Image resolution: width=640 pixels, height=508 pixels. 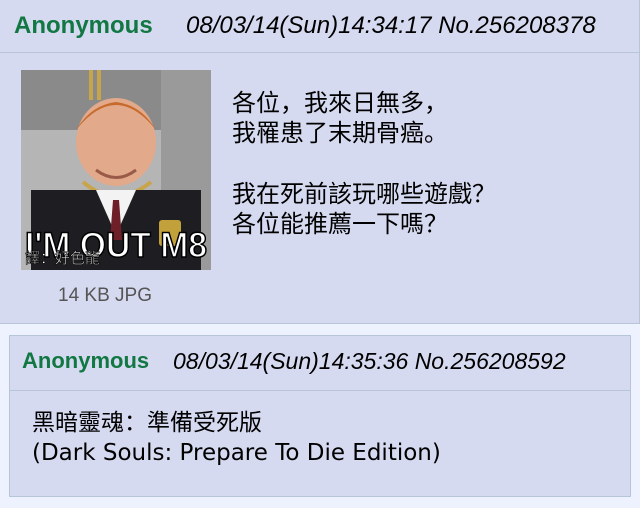 I want to click on comment-line: (Dark Souls: Prepare To Die Edition), so click(x=236, y=453).